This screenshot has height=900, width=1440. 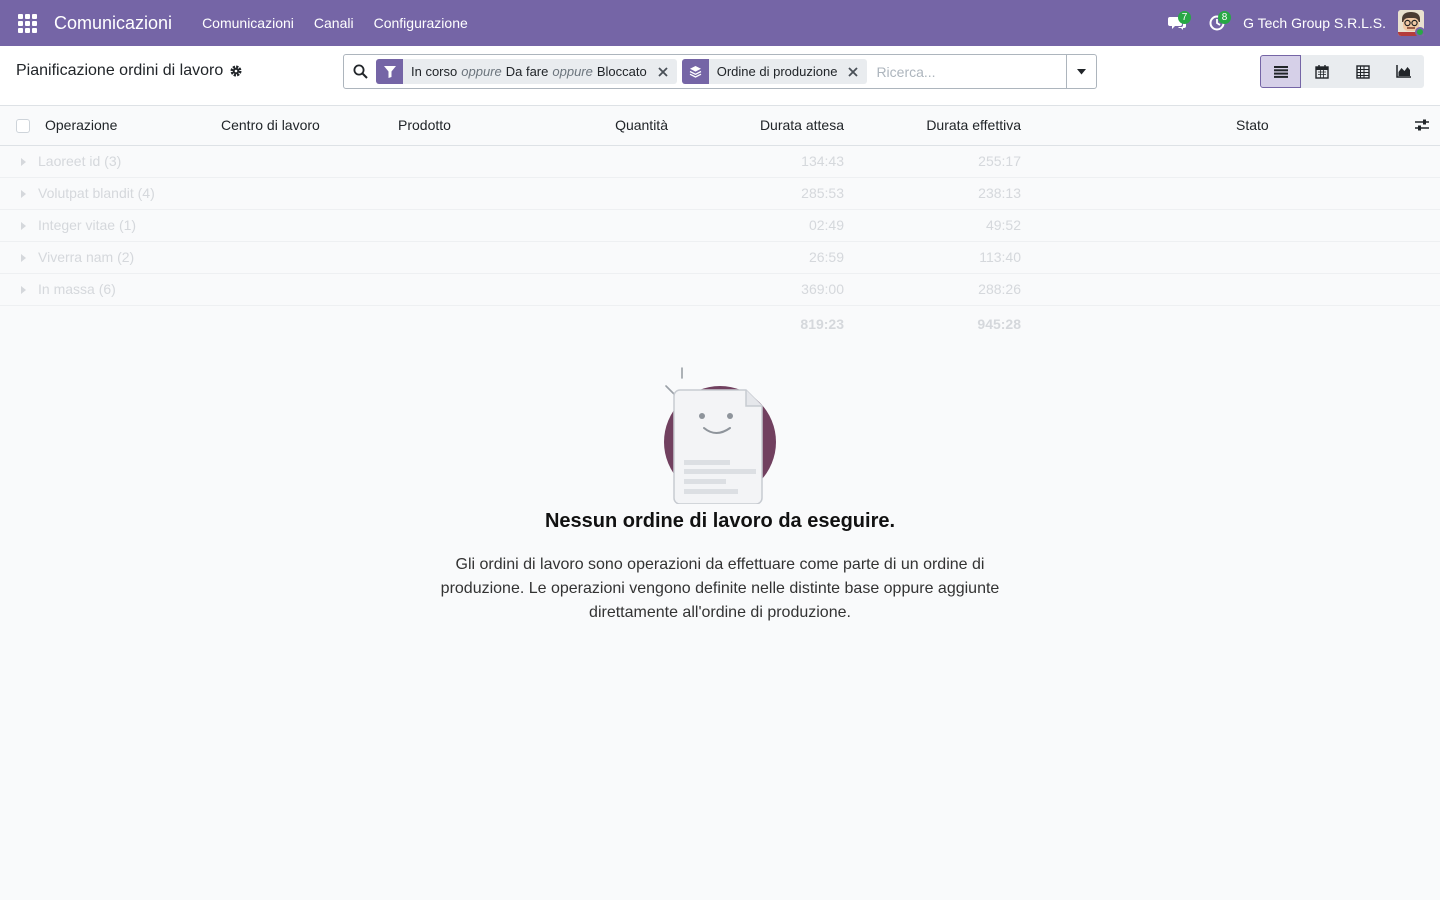 I want to click on apps-grid-icon, so click(x=27, y=23).